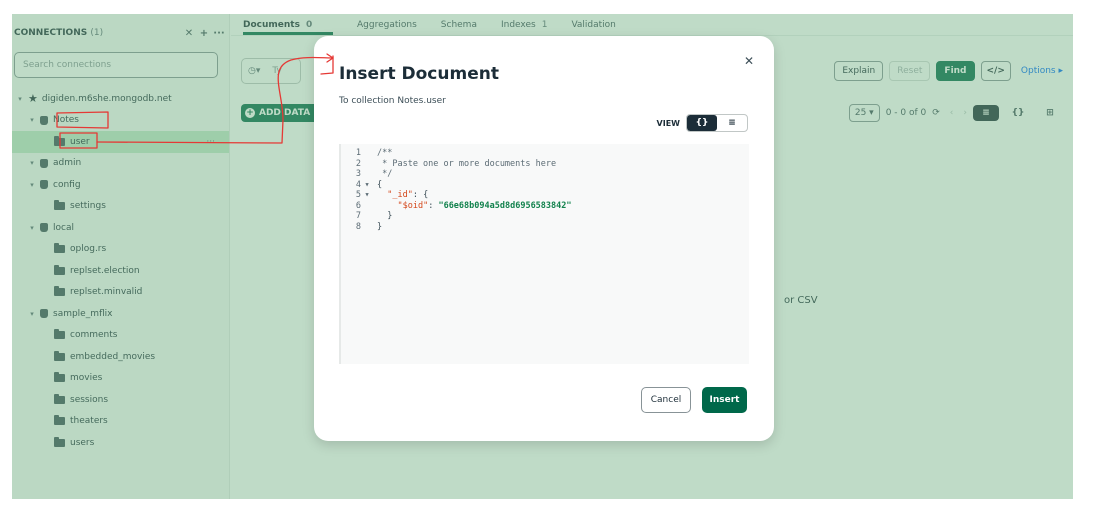  I want to click on code-token: :, so click(433, 205).